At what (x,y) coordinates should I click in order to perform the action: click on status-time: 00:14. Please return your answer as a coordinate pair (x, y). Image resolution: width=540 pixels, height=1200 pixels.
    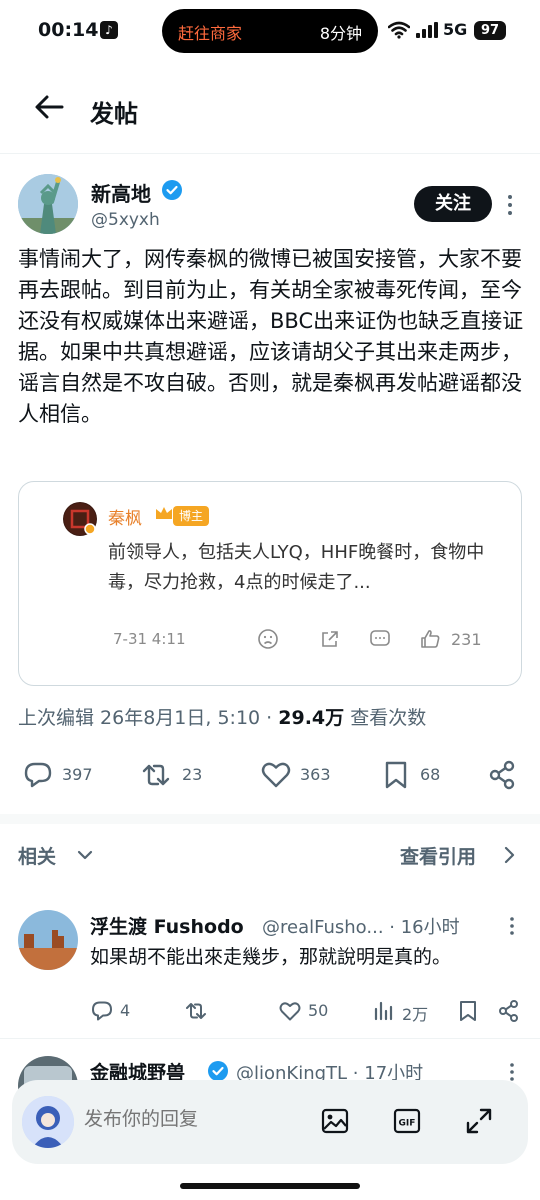
    Looking at the image, I should click on (68, 30).